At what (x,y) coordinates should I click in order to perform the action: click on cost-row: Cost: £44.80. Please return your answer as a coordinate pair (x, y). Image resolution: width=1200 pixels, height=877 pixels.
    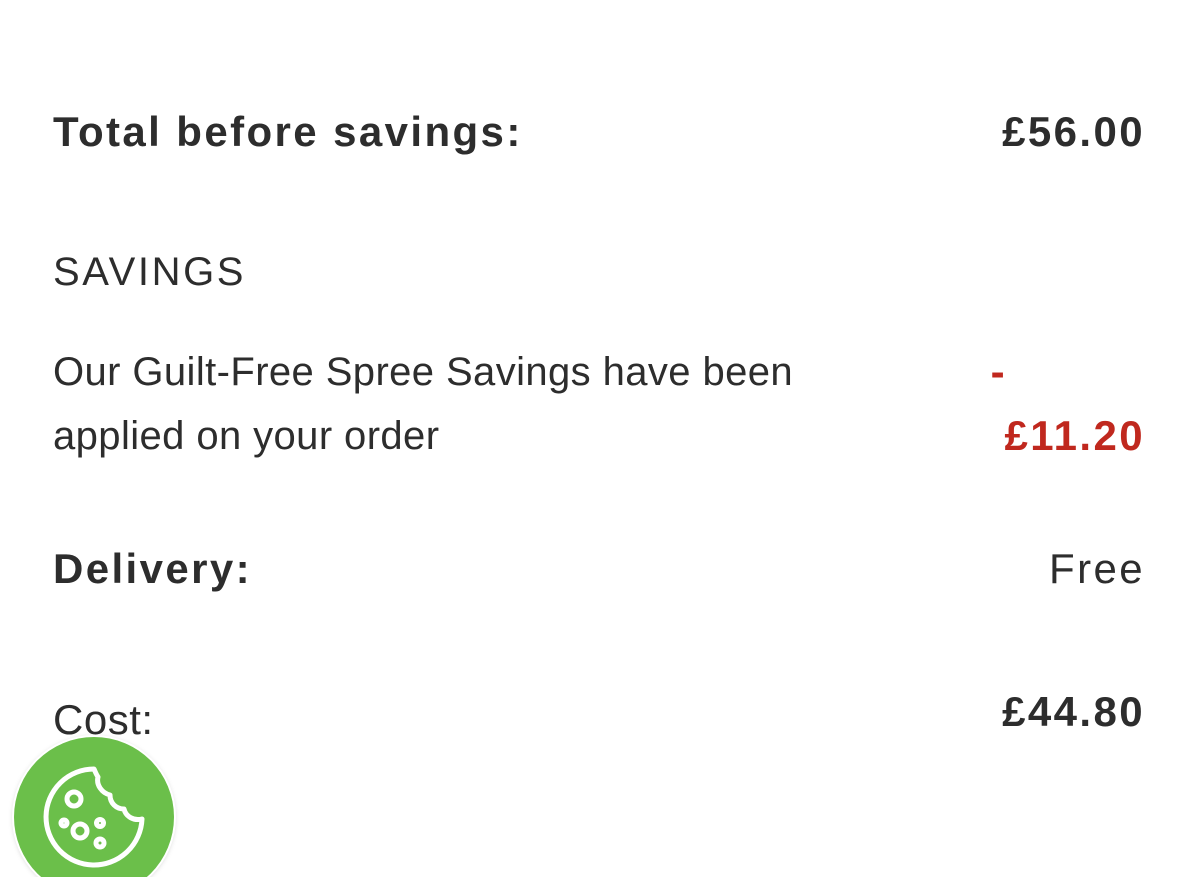
    Looking at the image, I should click on (599, 715).